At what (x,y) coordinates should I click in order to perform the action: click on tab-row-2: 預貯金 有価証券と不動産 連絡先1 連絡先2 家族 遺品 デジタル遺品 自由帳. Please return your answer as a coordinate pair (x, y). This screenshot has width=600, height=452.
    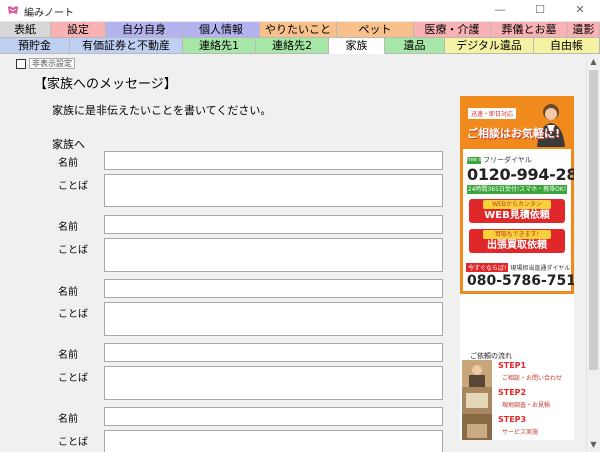
    Looking at the image, I should click on (300, 46).